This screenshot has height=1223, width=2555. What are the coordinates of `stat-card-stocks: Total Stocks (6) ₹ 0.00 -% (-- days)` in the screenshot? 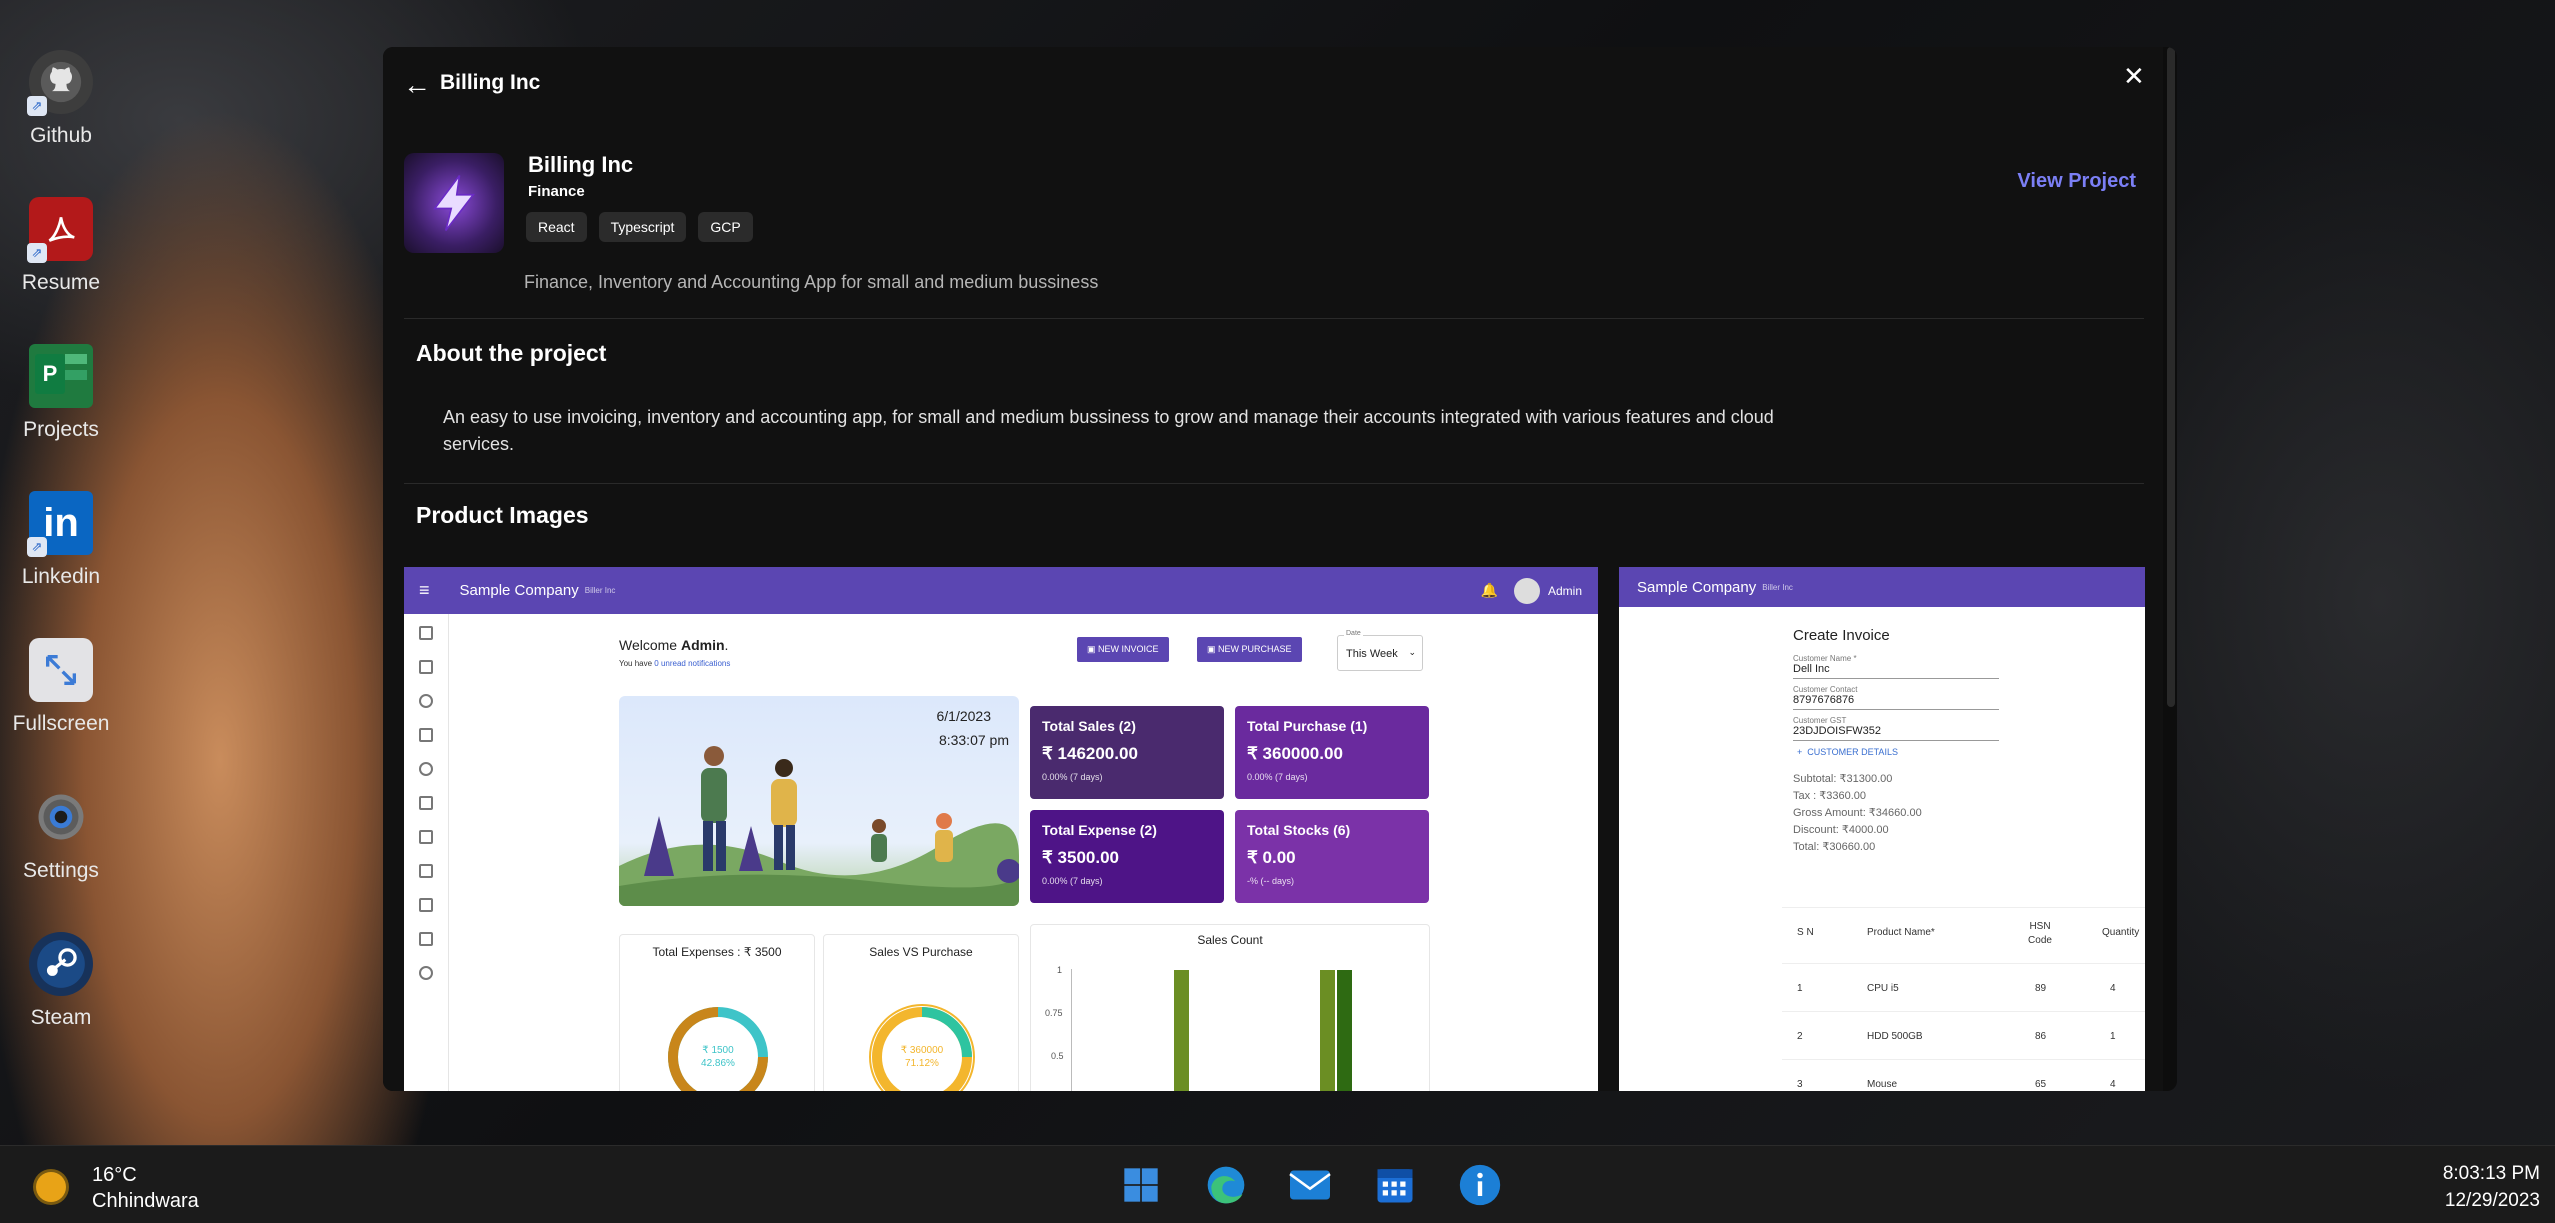 It's located at (1332, 856).